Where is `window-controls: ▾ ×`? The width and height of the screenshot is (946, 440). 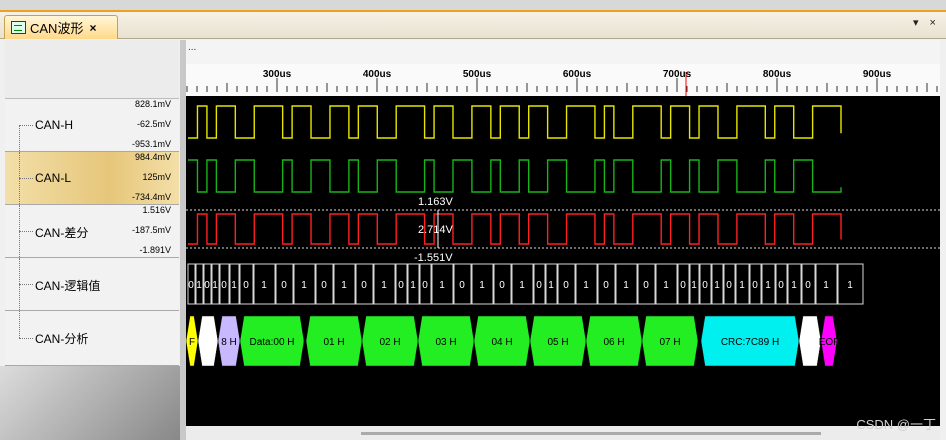
window-controls: ▾ × is located at coordinates (926, 22).